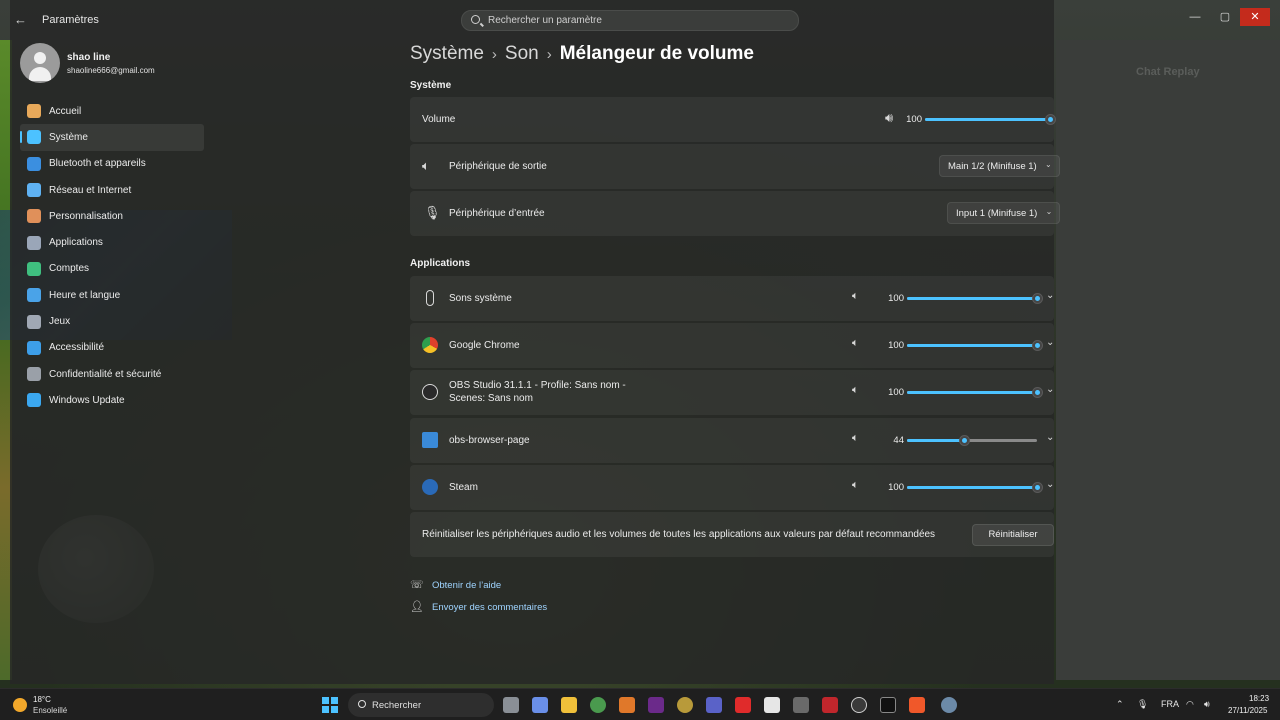  I want to click on clock-time: 18:23, so click(1259, 698).